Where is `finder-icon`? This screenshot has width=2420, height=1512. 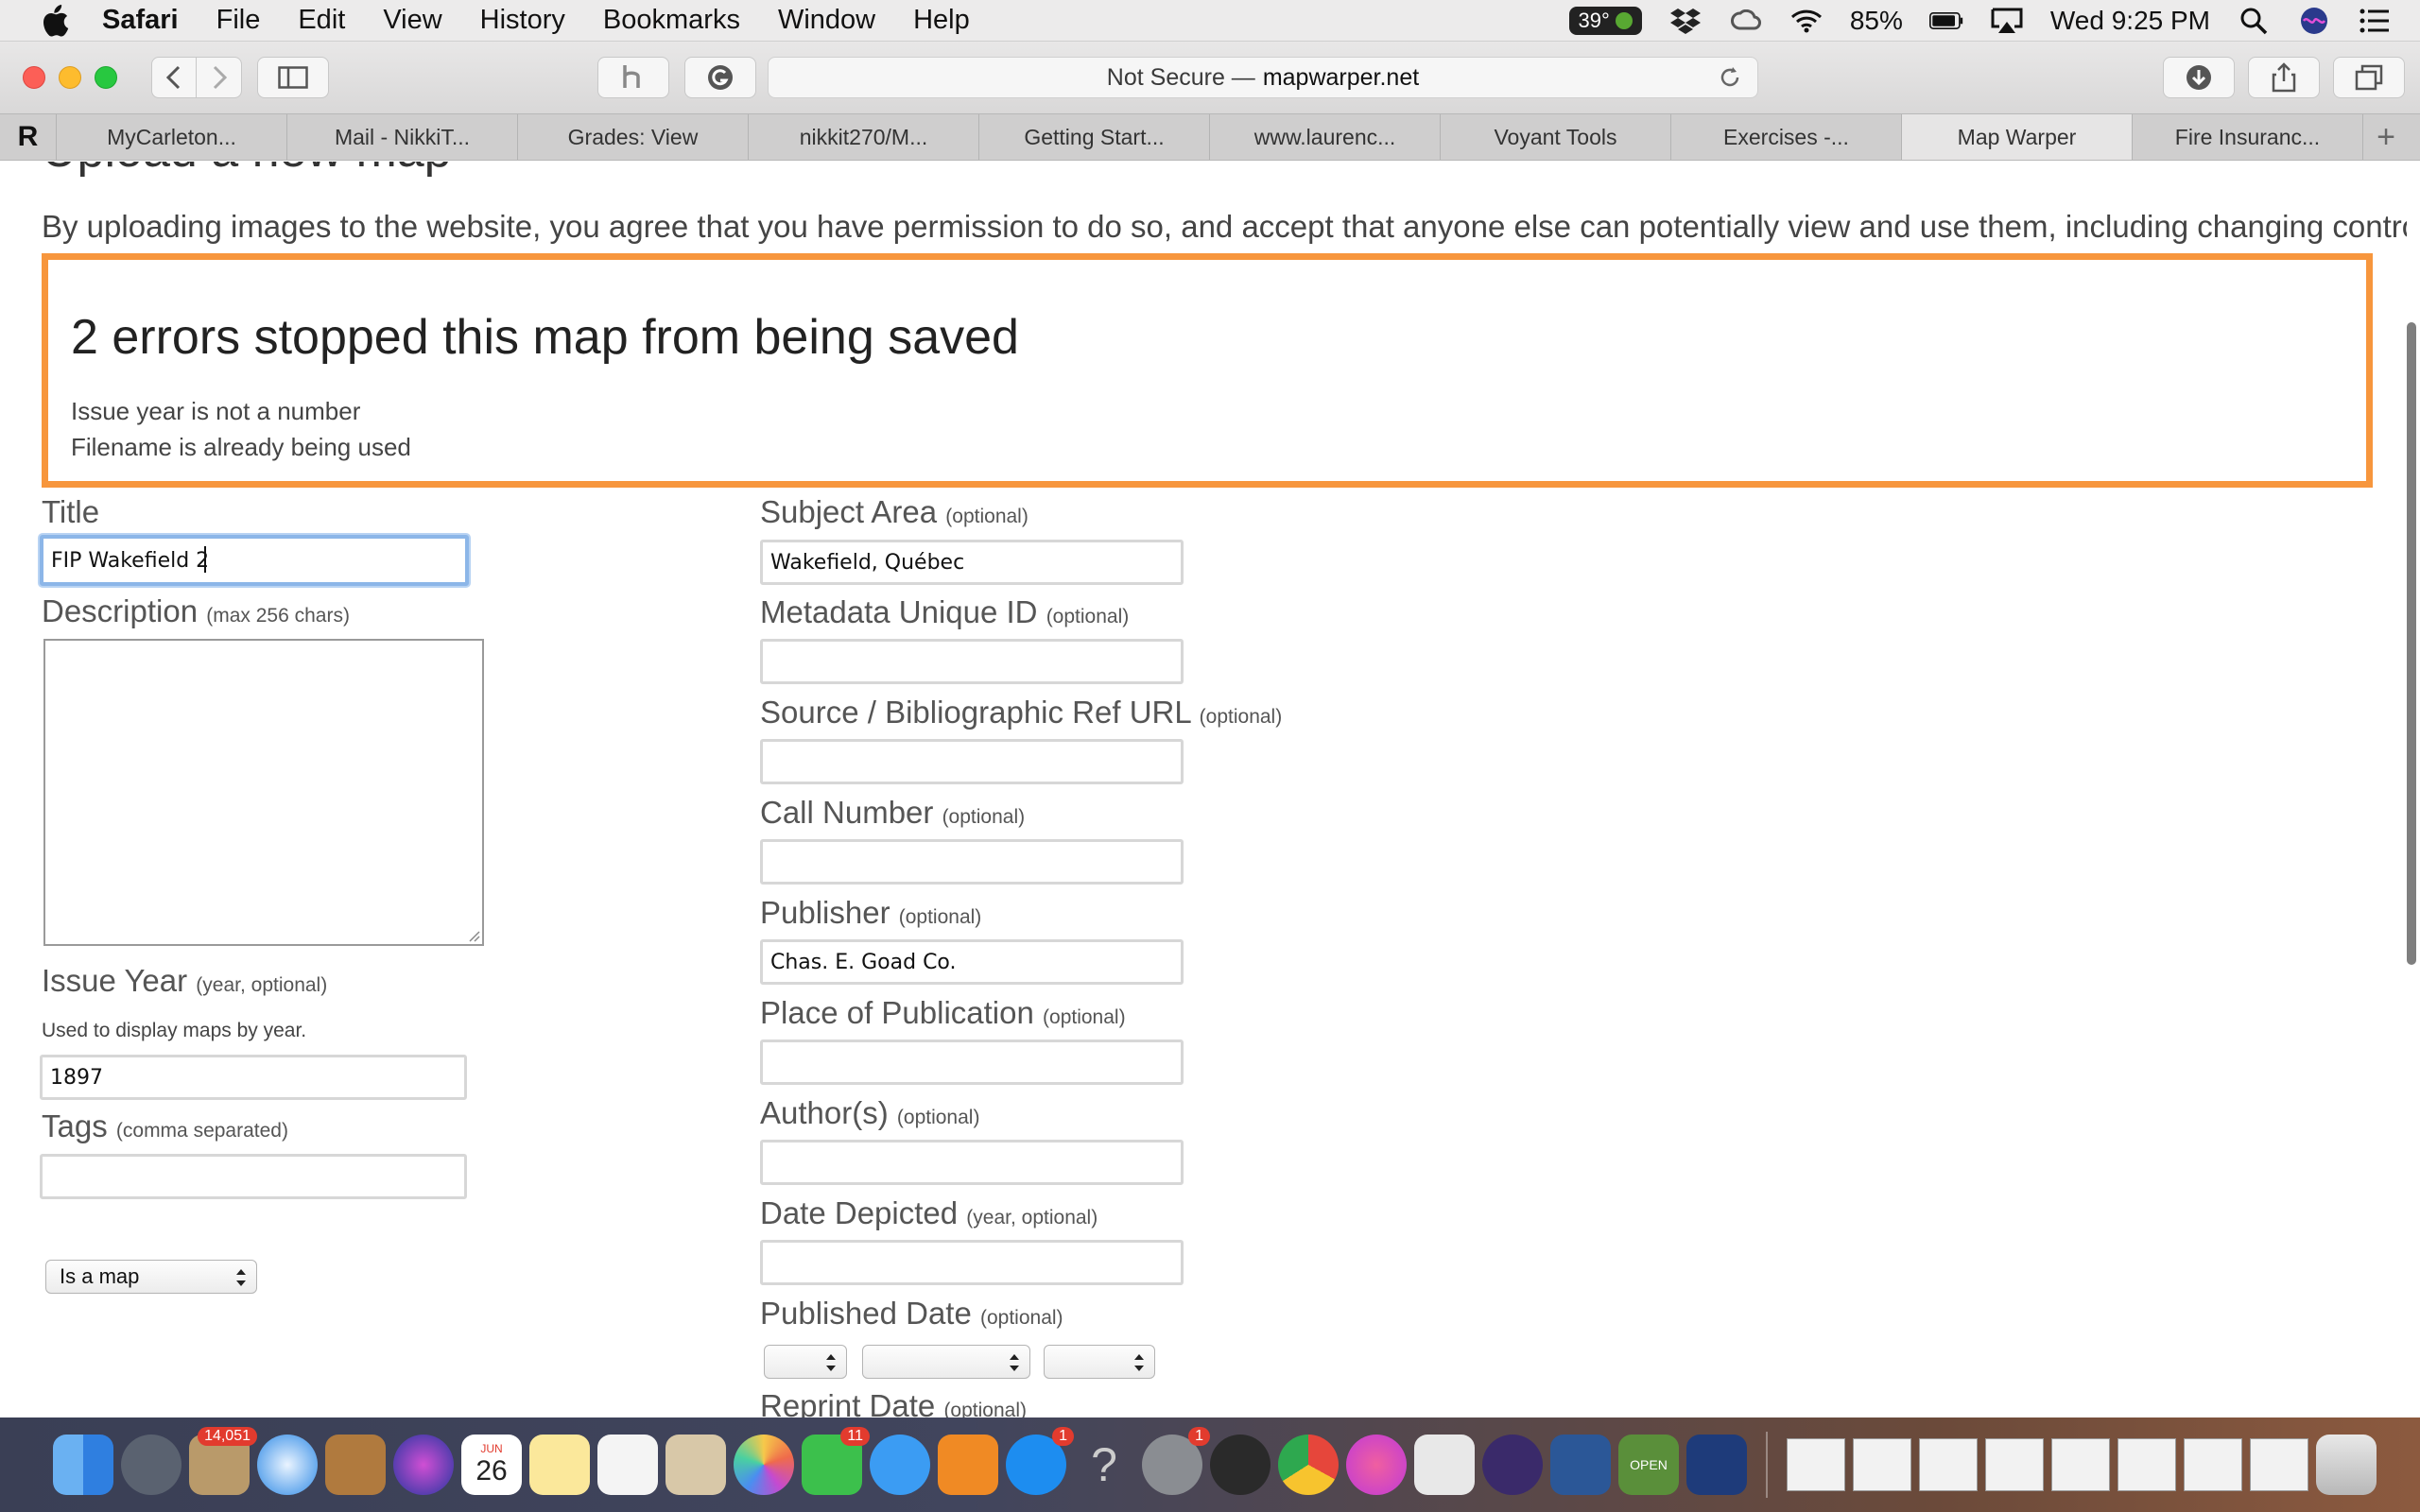 finder-icon is located at coordinates (83, 1465).